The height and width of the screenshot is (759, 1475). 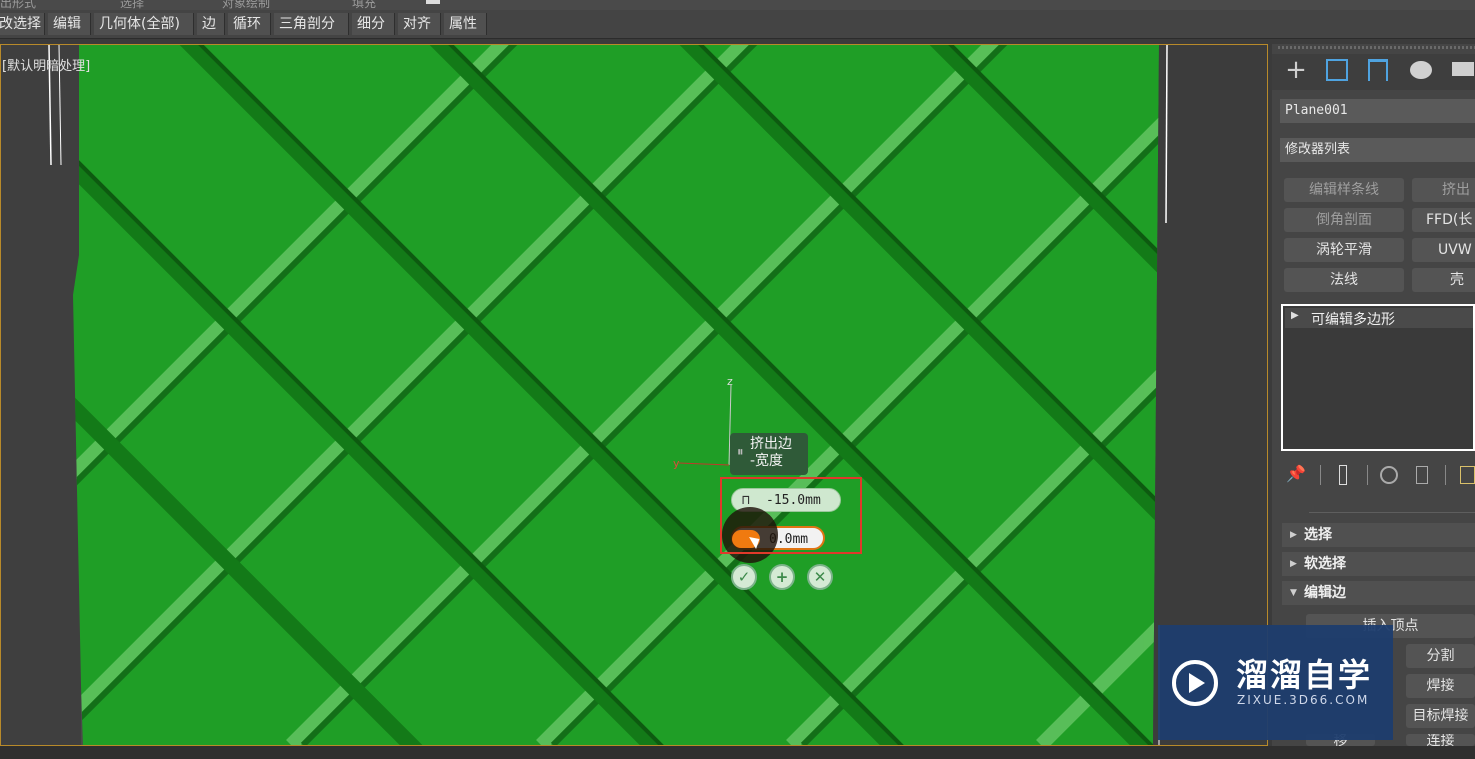 What do you see at coordinates (1378, 377) in the screenshot?
I see `modifier-stack: ▶ 可编辑多边形` at bounding box center [1378, 377].